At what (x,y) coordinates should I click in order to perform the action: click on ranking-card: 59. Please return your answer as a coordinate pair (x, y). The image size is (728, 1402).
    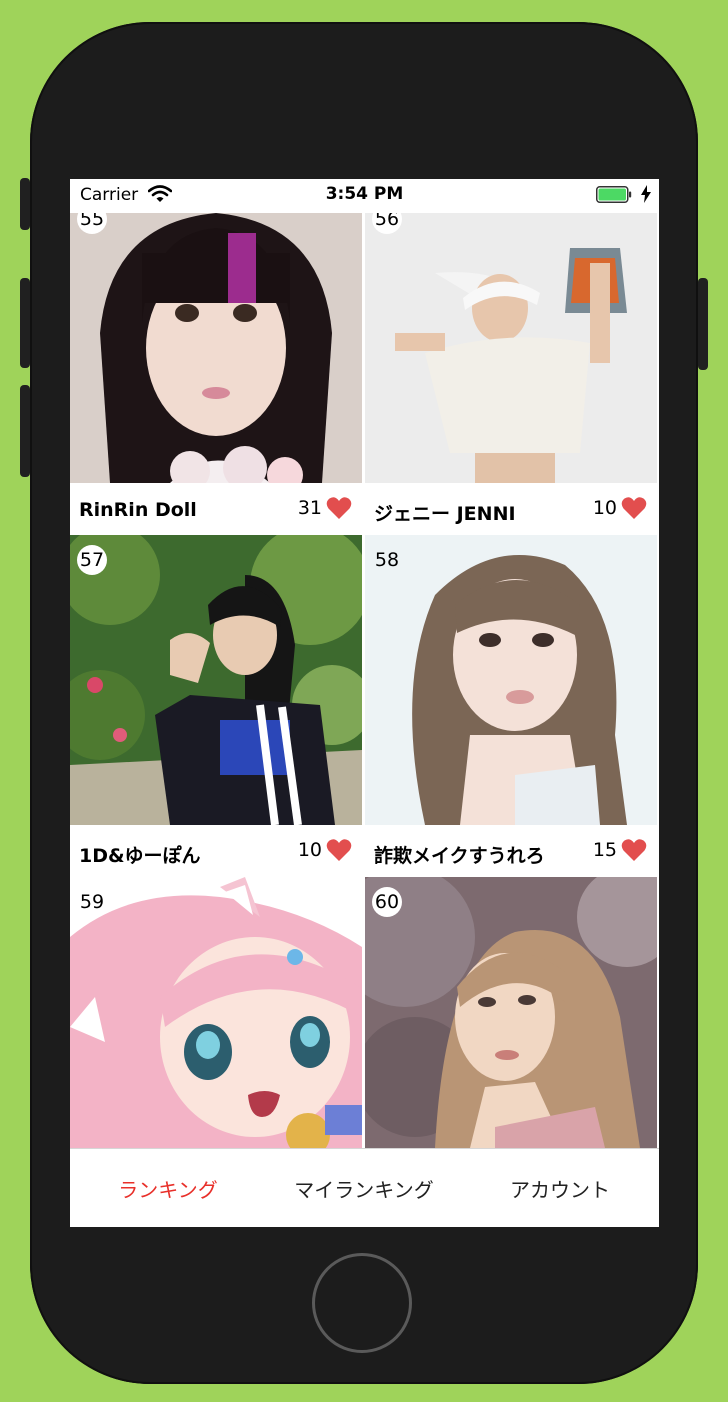
    Looking at the image, I should click on (216, 1012).